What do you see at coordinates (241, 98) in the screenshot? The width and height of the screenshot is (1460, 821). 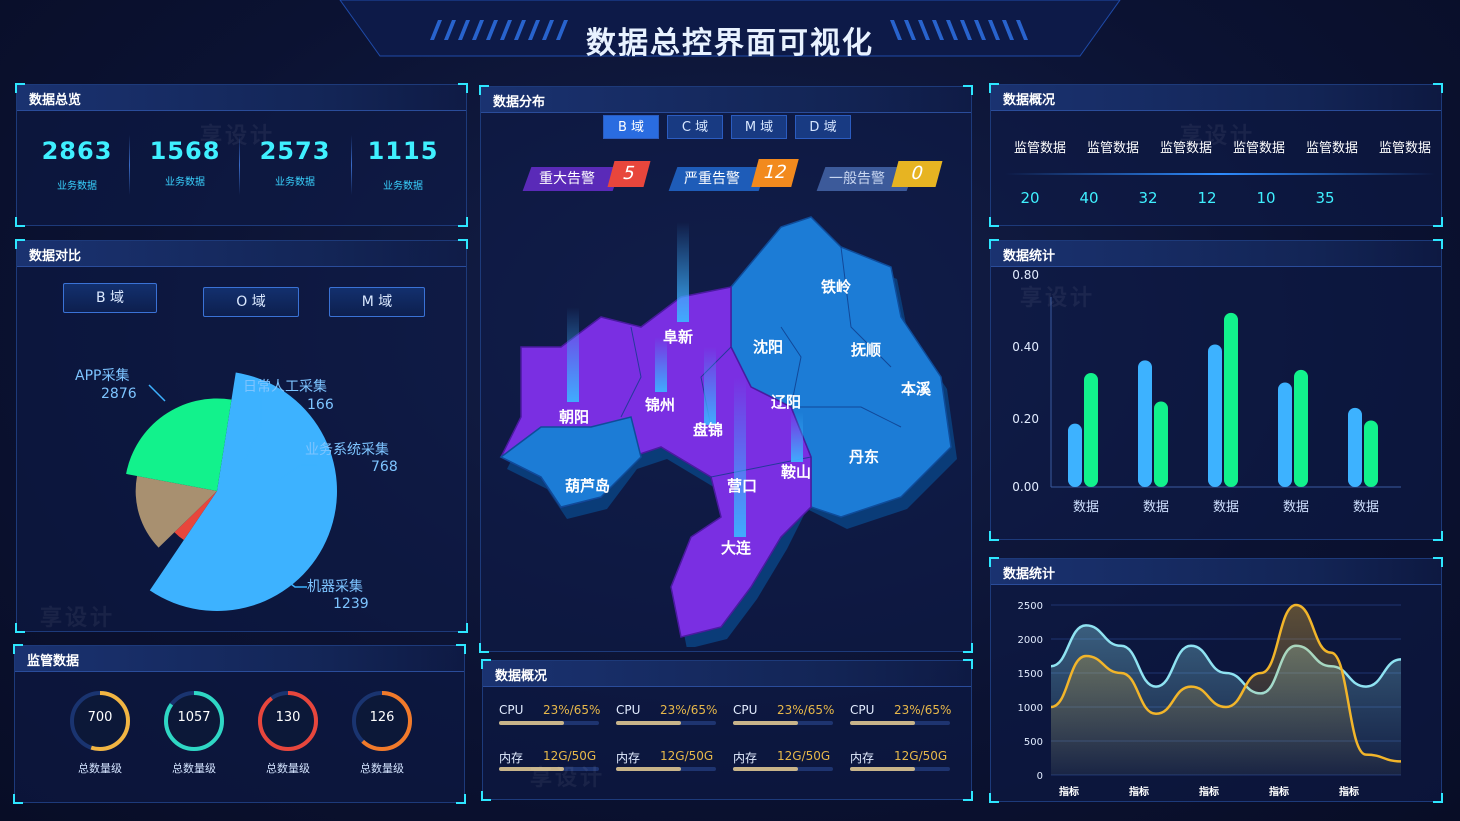 I see `panel-header: 数据总览` at bounding box center [241, 98].